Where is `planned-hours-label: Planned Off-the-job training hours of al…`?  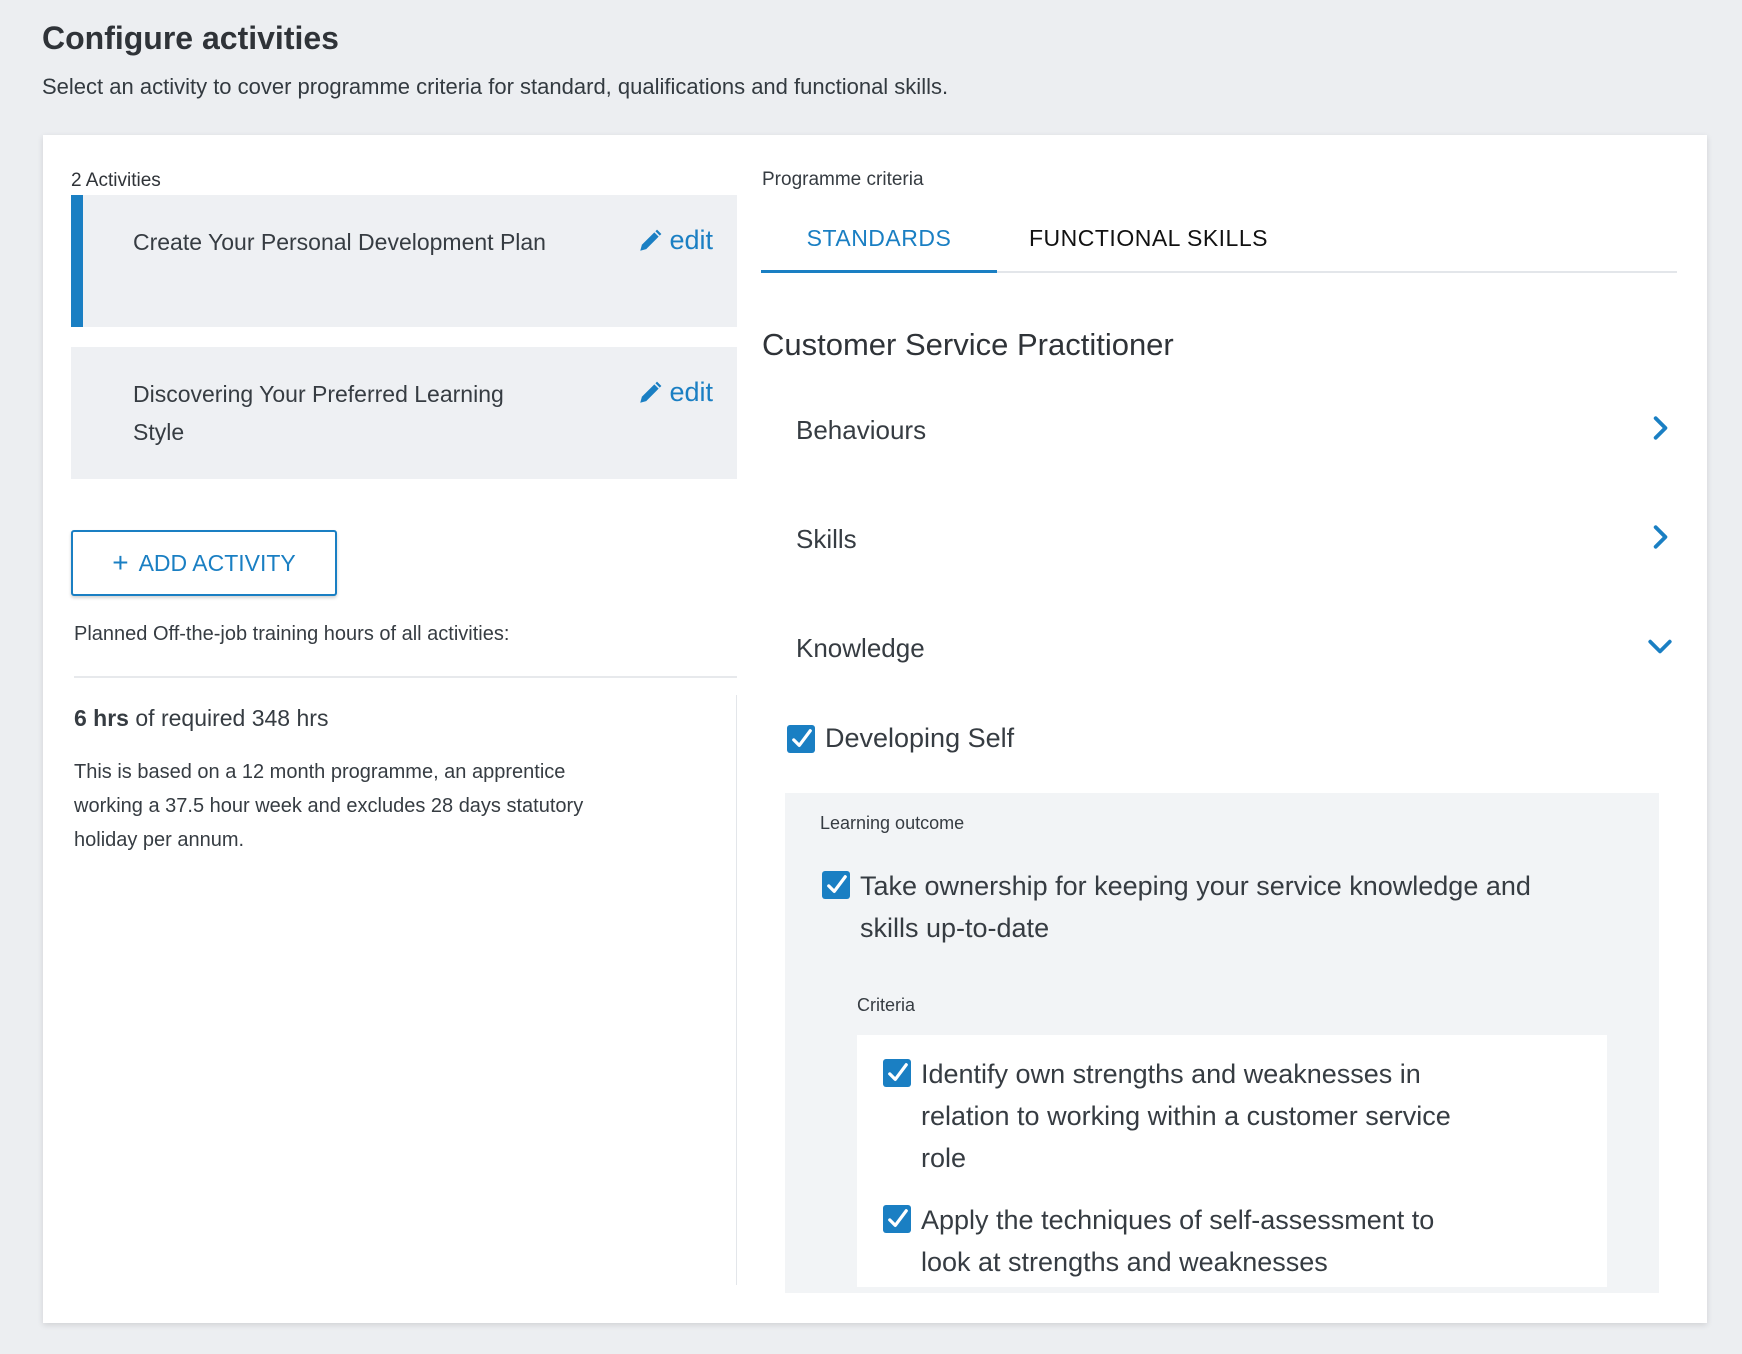
planned-hours-label: Planned Off-the-job training hours of al… is located at coordinates (292, 634).